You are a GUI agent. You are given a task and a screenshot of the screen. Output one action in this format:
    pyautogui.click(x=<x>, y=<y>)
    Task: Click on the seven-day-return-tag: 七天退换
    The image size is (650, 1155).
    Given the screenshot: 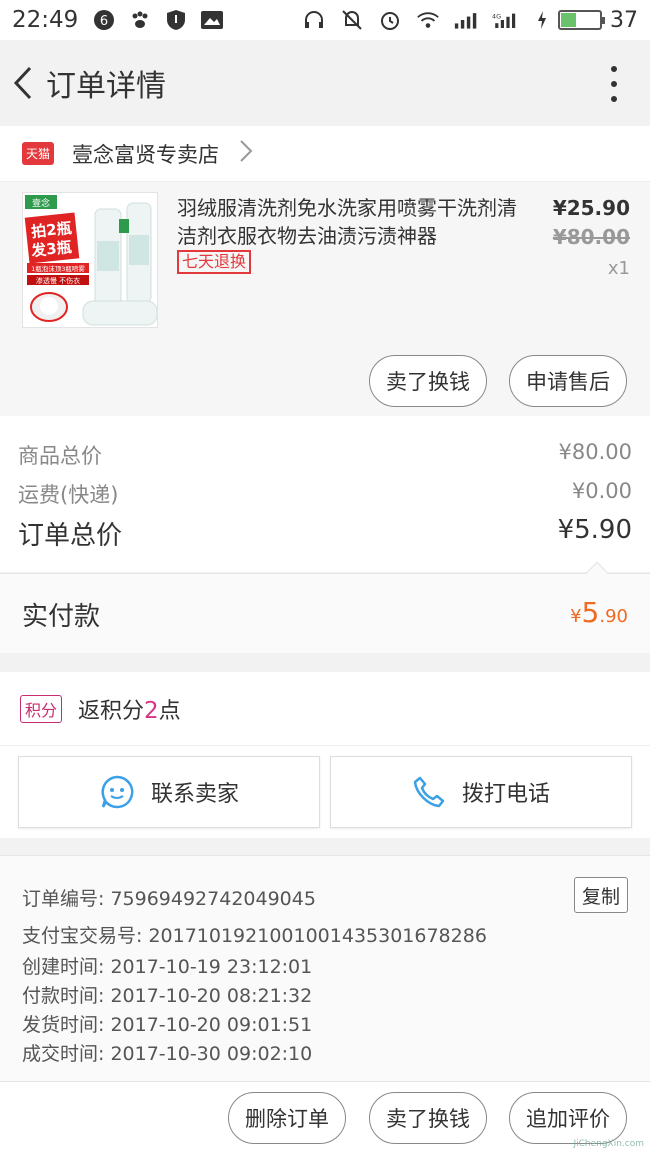 What is the action you would take?
    pyautogui.click(x=214, y=262)
    